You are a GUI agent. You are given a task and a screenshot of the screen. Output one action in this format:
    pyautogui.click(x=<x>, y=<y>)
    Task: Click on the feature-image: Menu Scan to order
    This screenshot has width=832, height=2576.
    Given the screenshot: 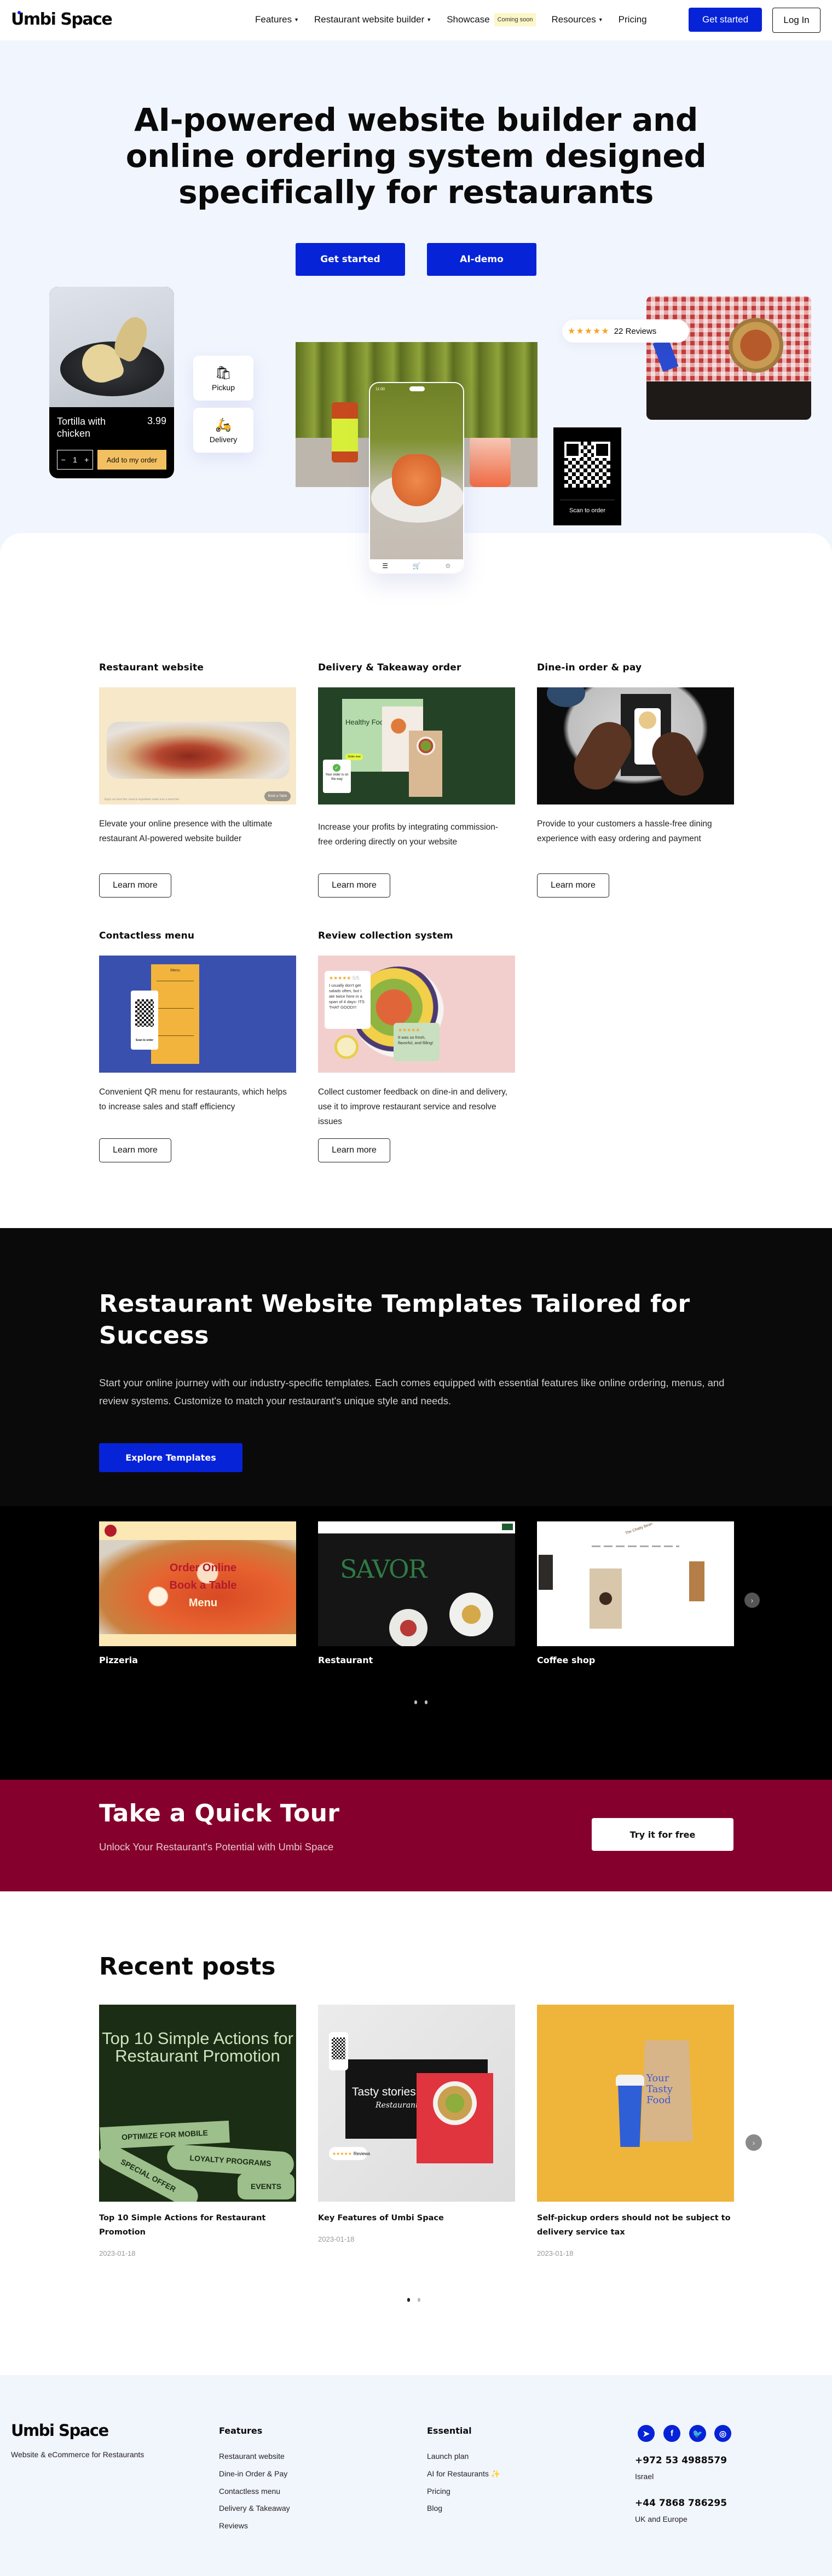 What is the action you would take?
    pyautogui.click(x=197, y=1014)
    